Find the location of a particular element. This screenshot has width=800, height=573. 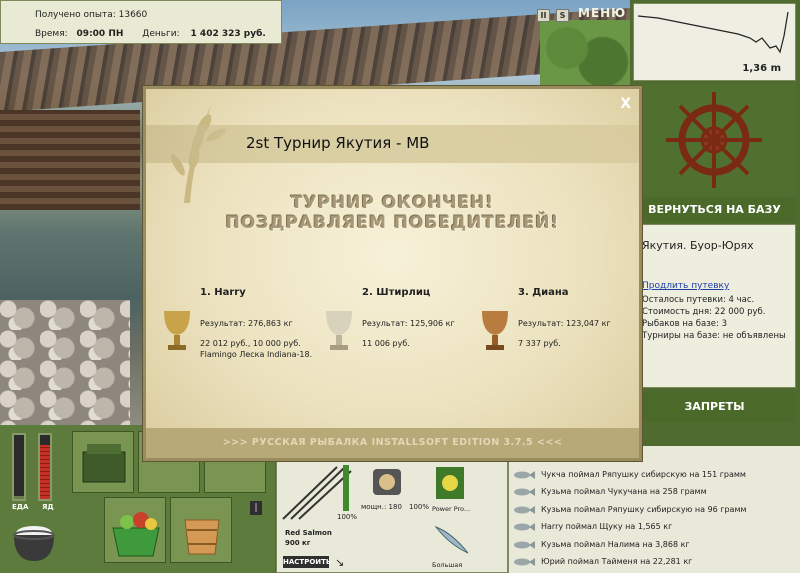

dialog-title: 2st Турнир Якутия - MB is located at coordinates (338, 143).